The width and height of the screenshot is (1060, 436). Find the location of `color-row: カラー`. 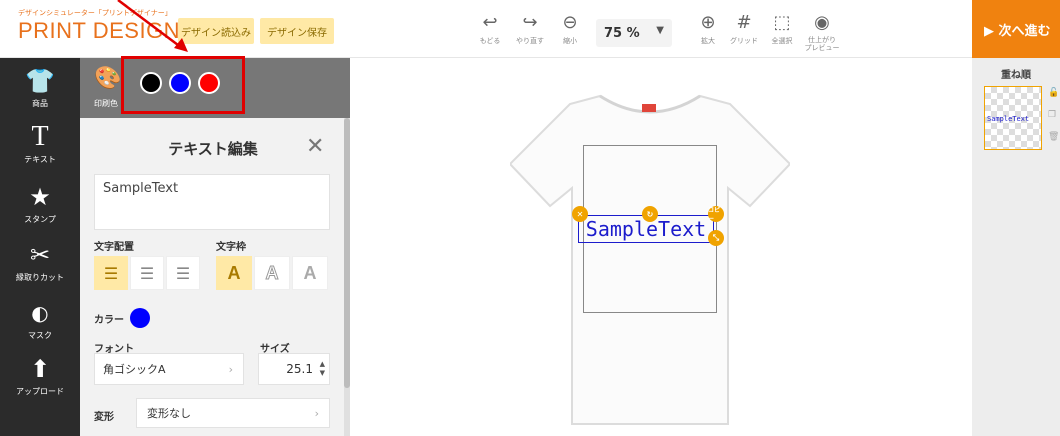

color-row: カラー is located at coordinates (122, 318).